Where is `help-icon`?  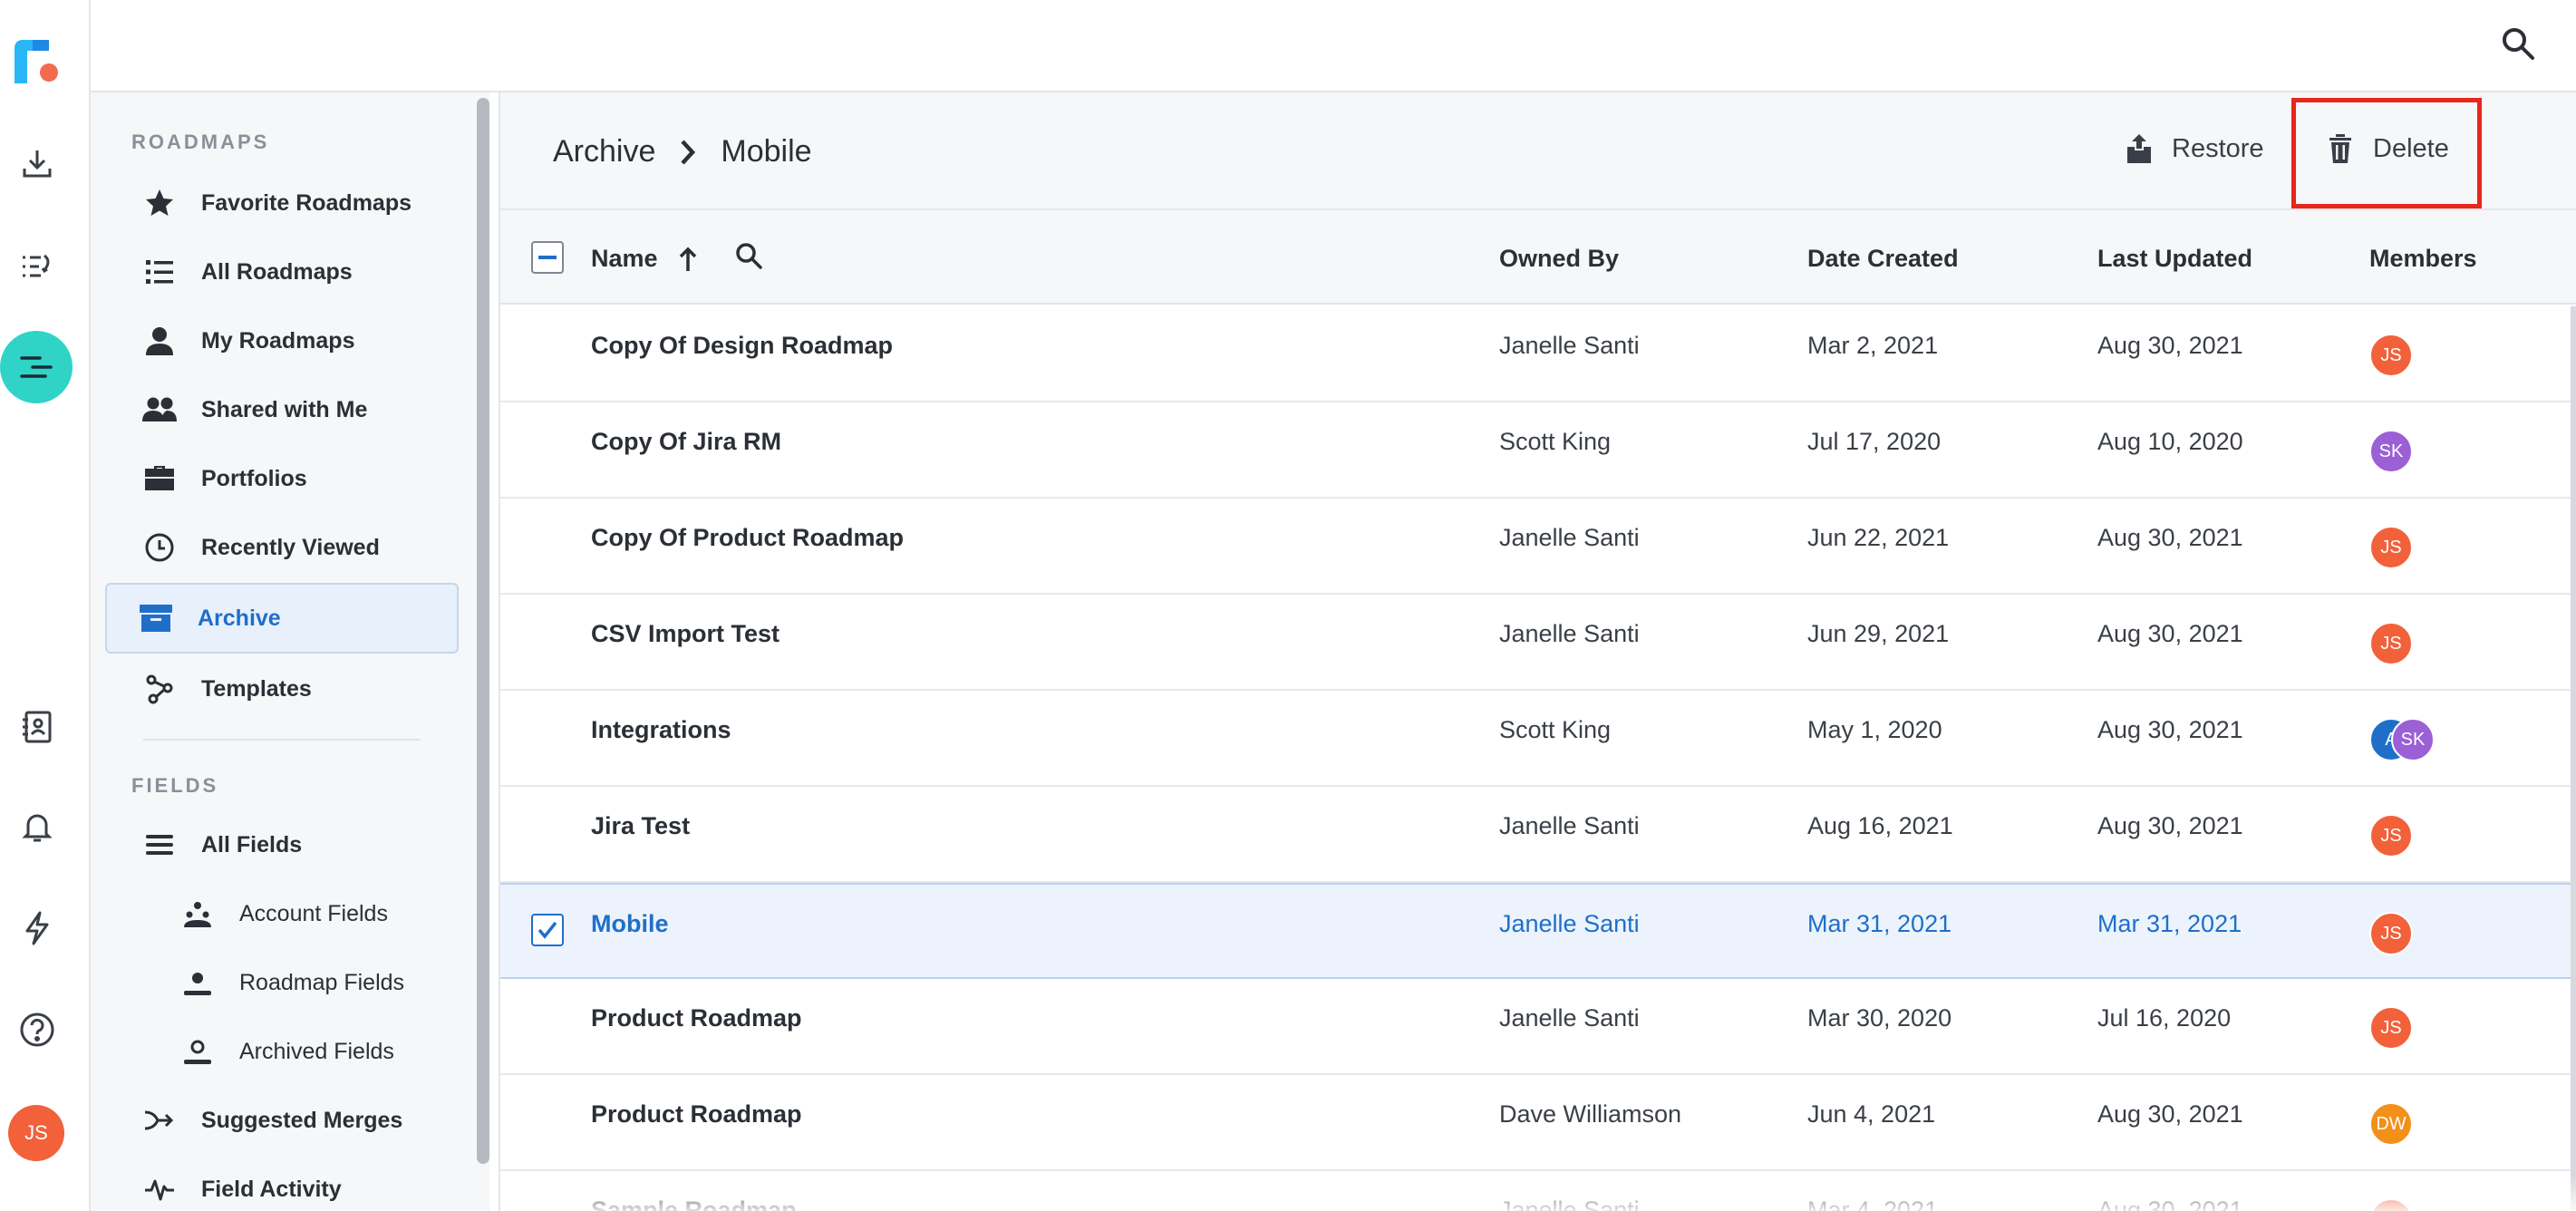
help-icon is located at coordinates (37, 1029).